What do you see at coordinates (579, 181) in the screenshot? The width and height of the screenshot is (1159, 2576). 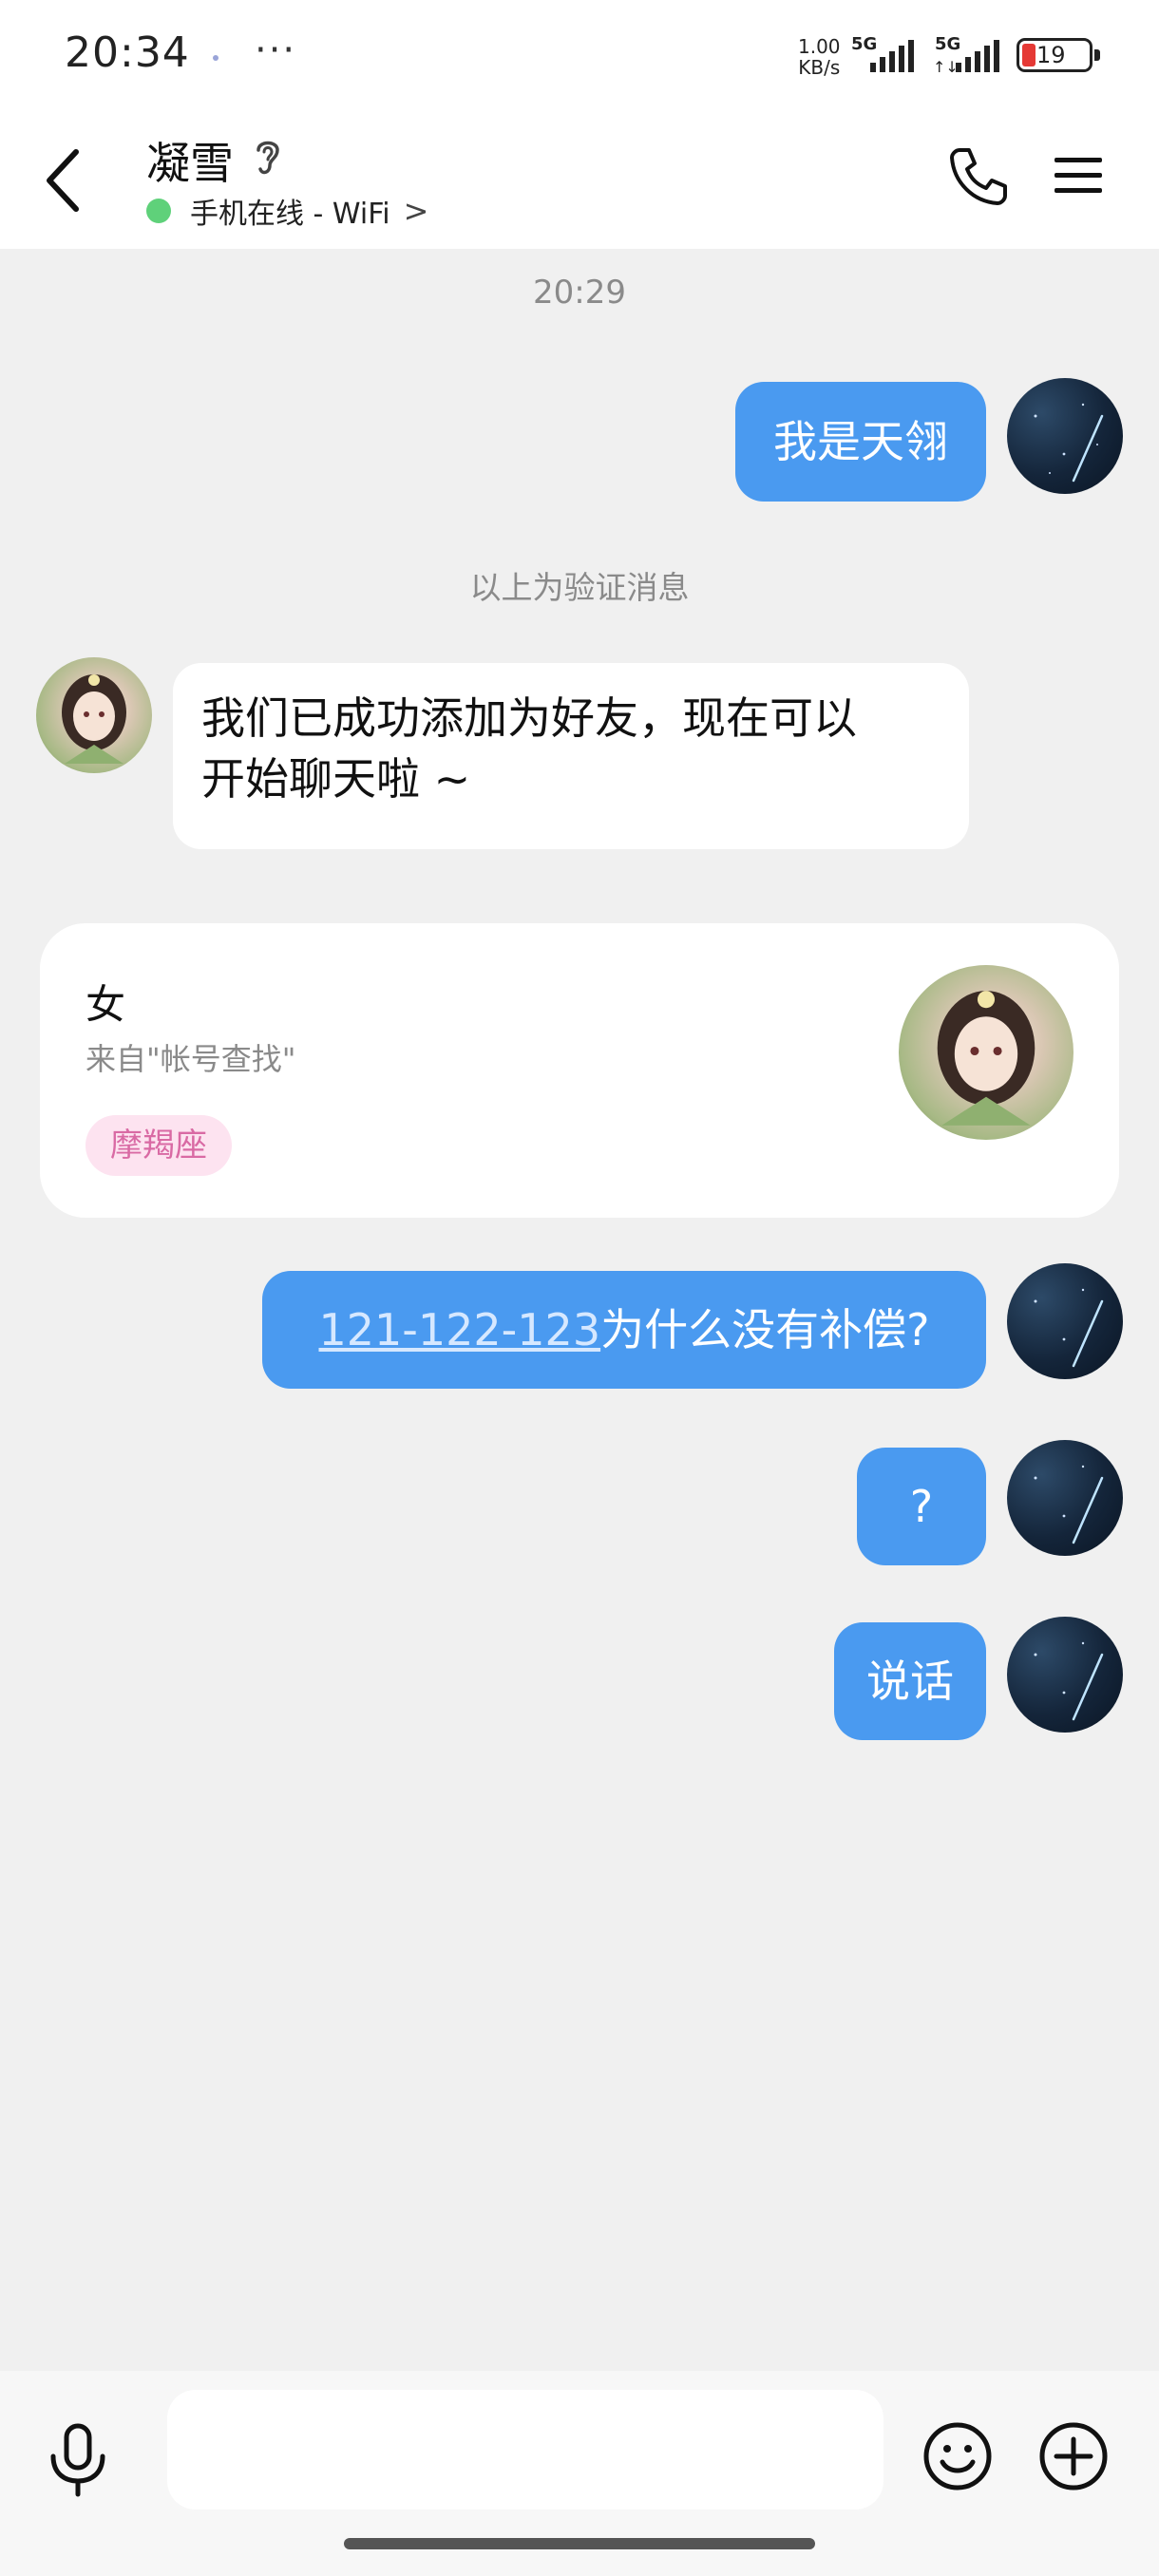 I see `chat-header: 凝雪 手机在线 - WiFi >` at bounding box center [579, 181].